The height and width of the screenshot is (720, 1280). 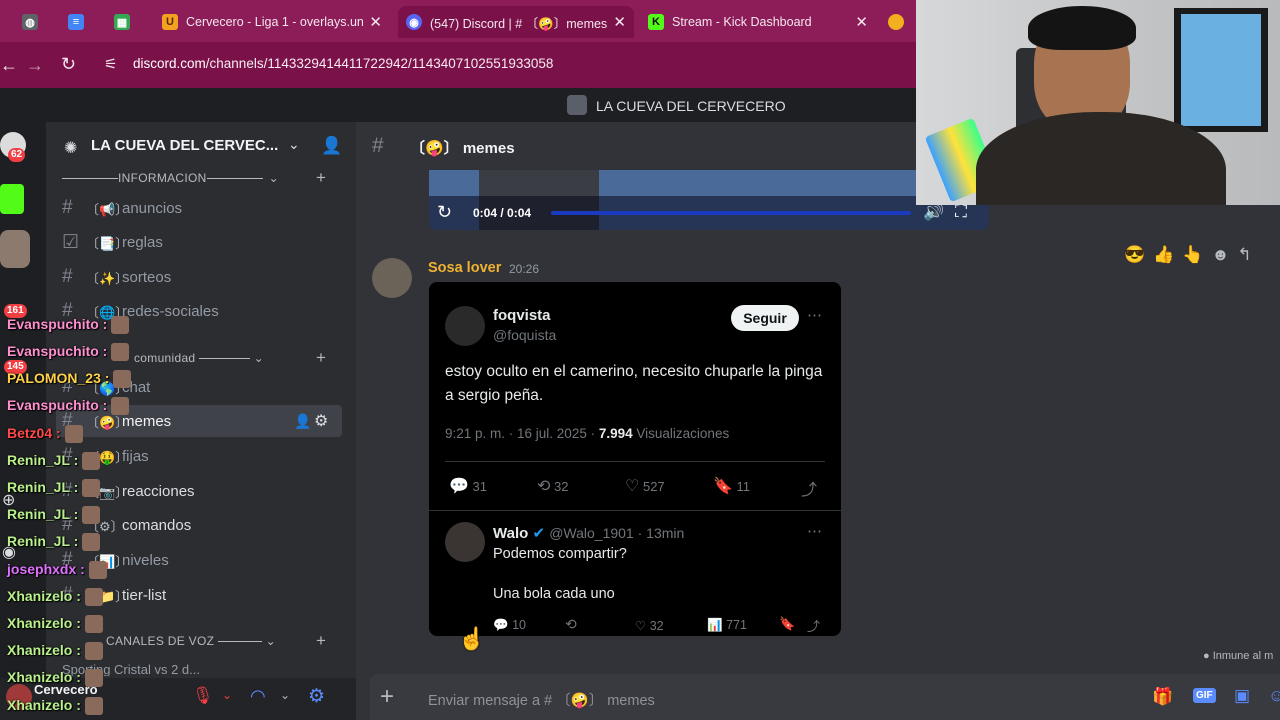 I want to click on channel-fijas: # 〔🤑〕 fijas, so click(x=202, y=456).